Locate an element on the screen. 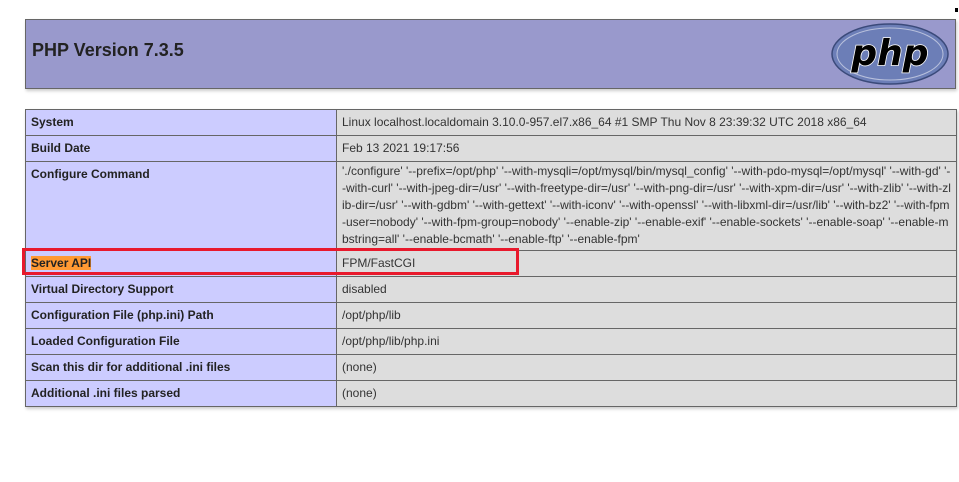 The width and height of the screenshot is (959, 482). table-row: Virtual Directory Support disabled is located at coordinates (491, 289).